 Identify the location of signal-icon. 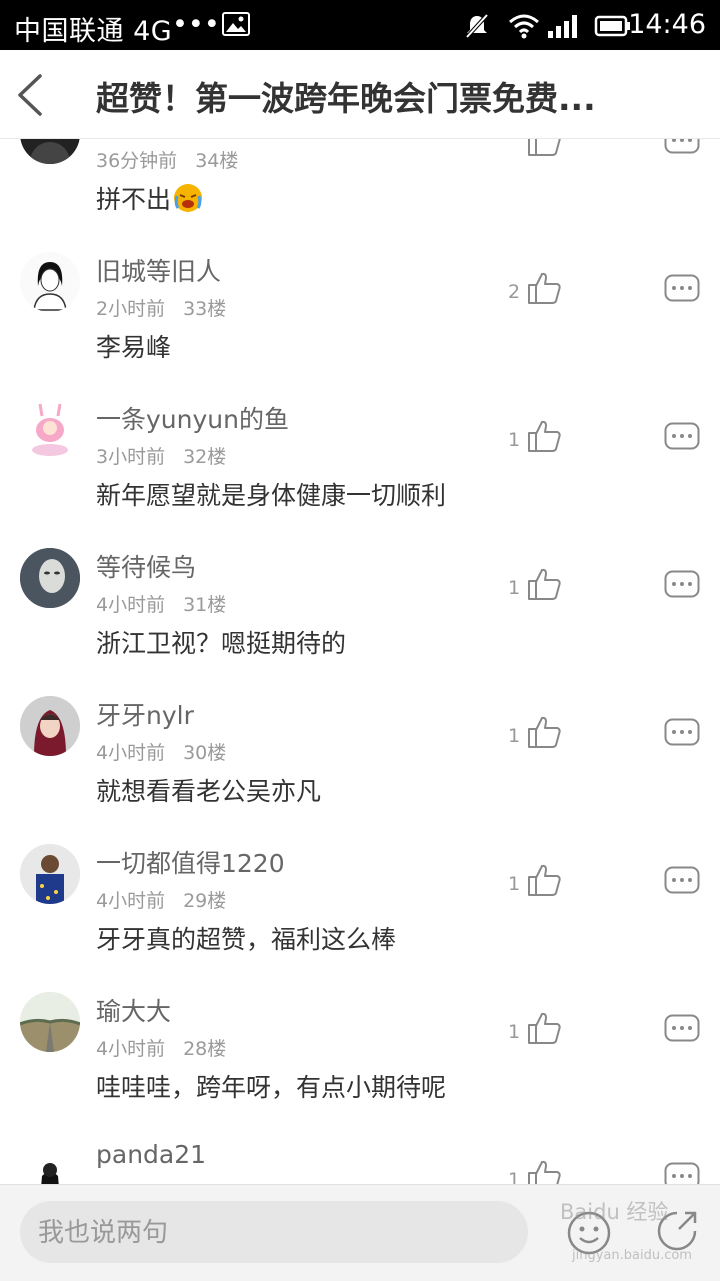
(562, 26).